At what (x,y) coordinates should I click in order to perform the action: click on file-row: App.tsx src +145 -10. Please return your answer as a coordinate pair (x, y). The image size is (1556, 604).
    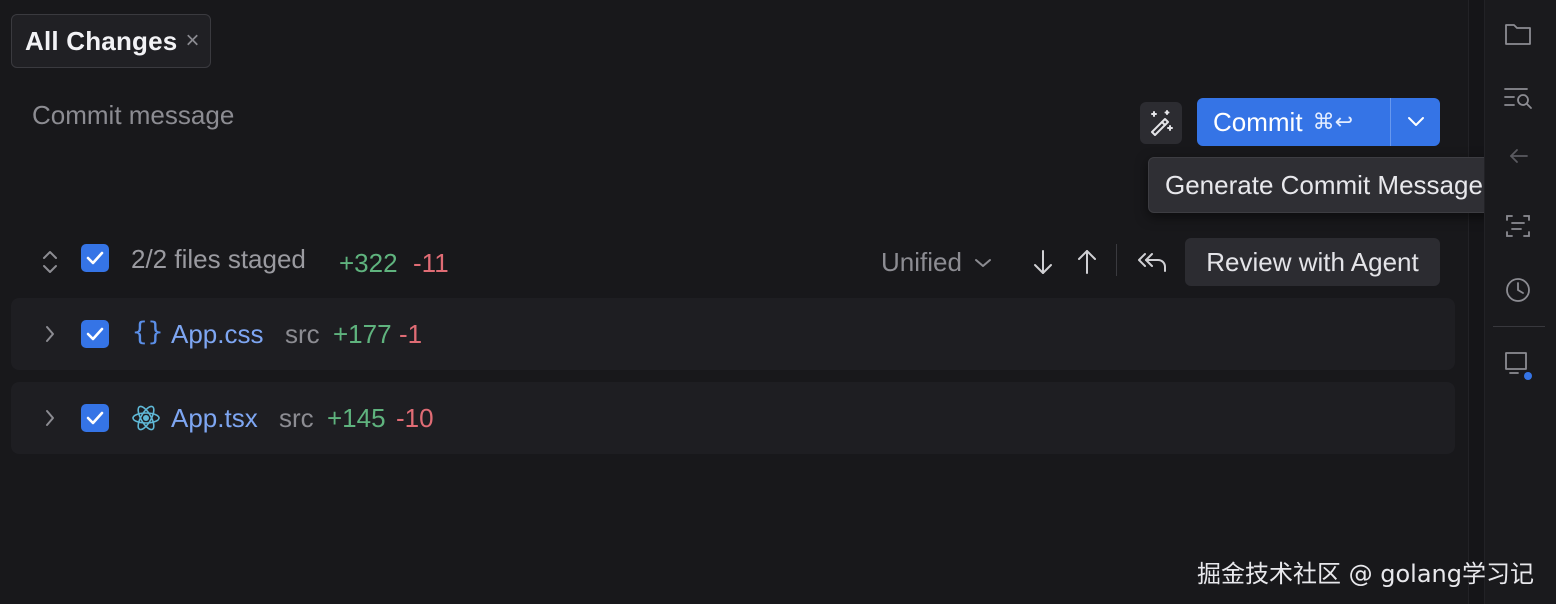
    Looking at the image, I should click on (733, 418).